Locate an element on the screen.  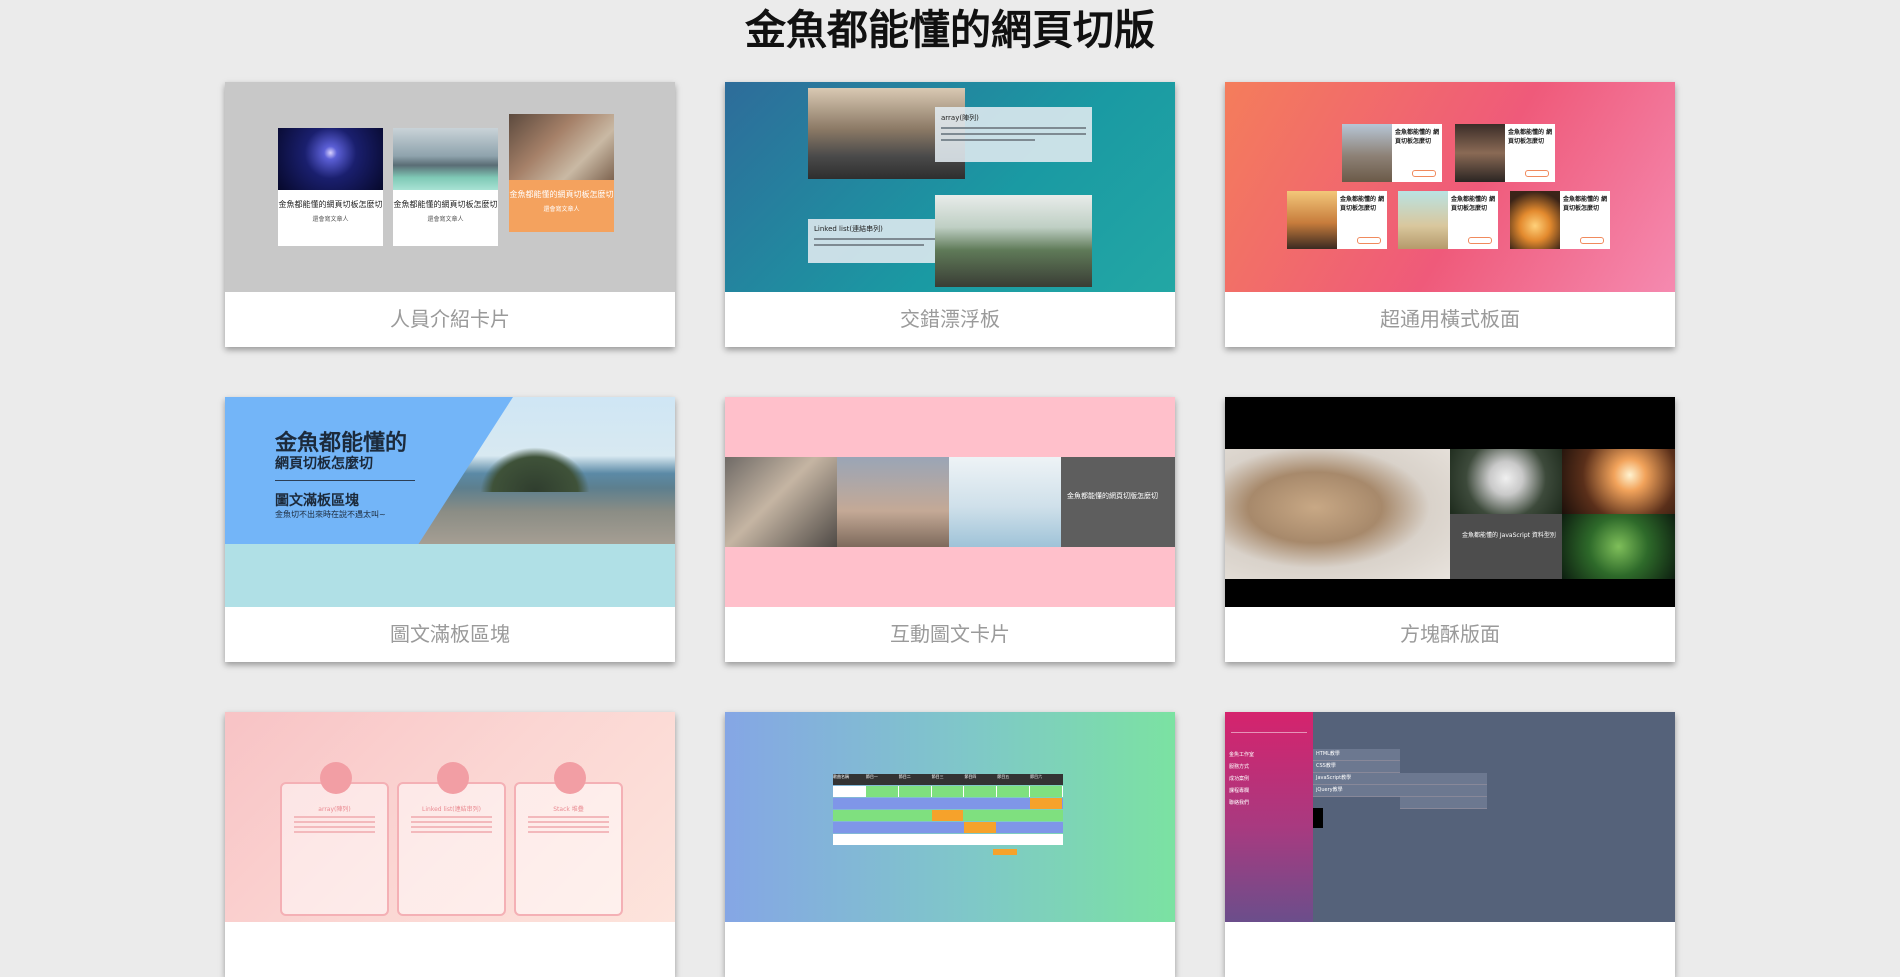
card-thumbnail: array(陣列) Linked list(連結串列) Stack 堆疊 is located at coordinates (450, 817).